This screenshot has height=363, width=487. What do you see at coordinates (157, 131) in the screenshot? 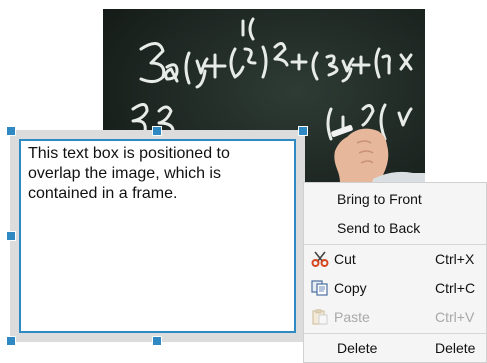
I see `resize-handle-top` at bounding box center [157, 131].